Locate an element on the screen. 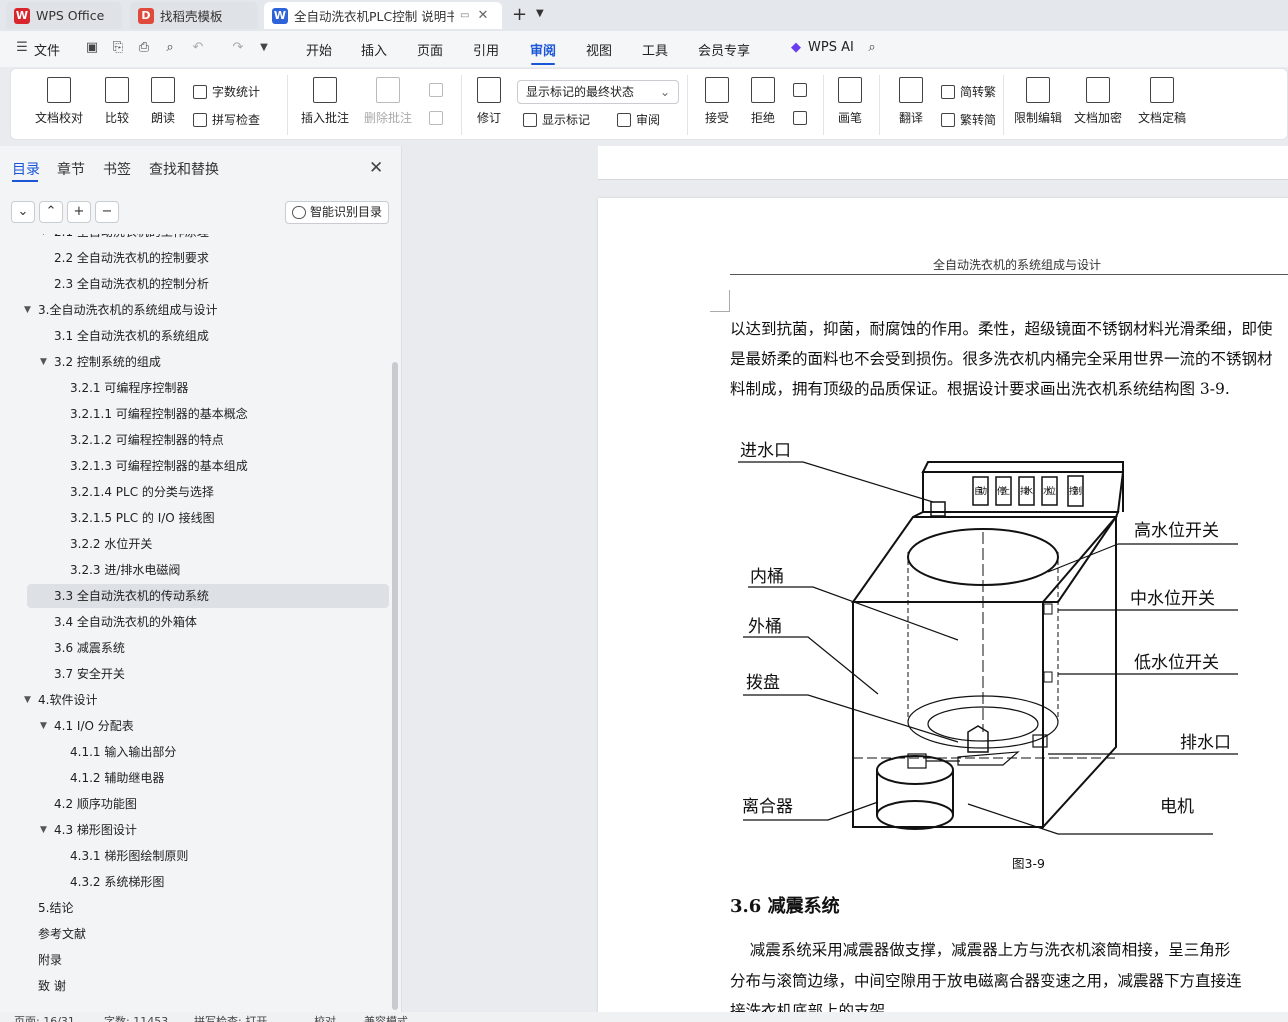  tab-template: D 找稻壳模板 is located at coordinates (194, 15).